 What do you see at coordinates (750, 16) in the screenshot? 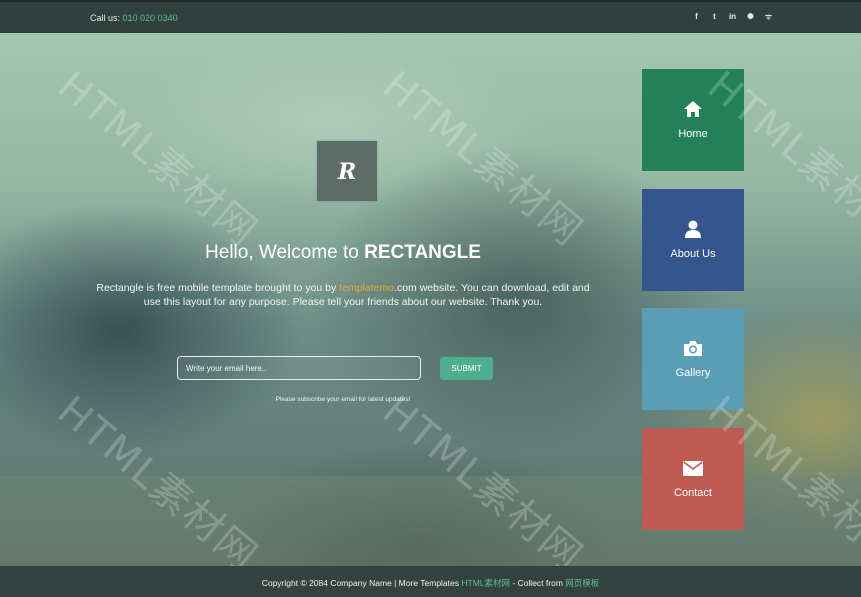
I see `dribbble-icon: ✺` at bounding box center [750, 16].